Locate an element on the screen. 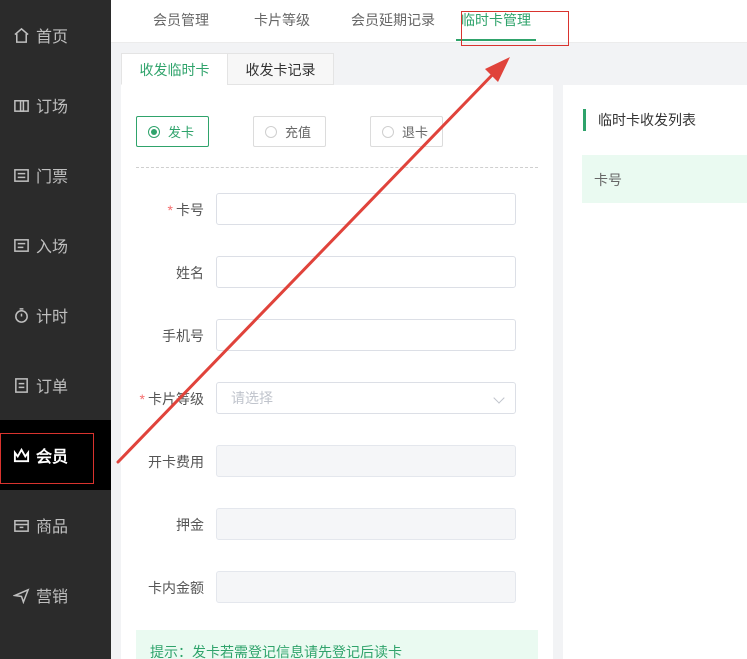 The height and width of the screenshot is (659, 747). order-icon is located at coordinates (21, 385).